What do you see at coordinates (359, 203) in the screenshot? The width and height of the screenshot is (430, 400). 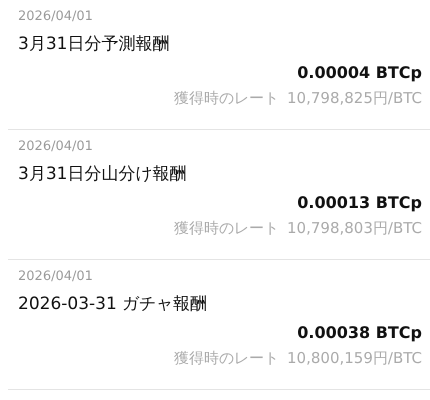 I see `reward-amount: 0.00013 BTCp` at bounding box center [359, 203].